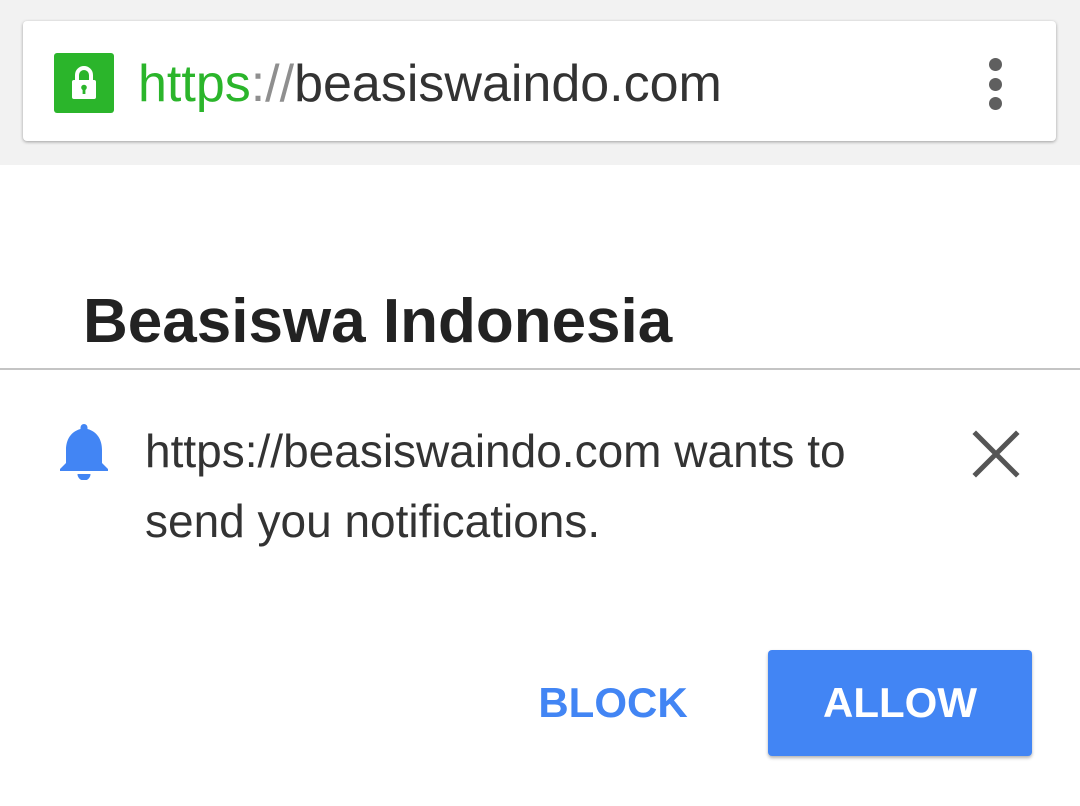  I want to click on block-button: BLOCK, so click(613, 703).